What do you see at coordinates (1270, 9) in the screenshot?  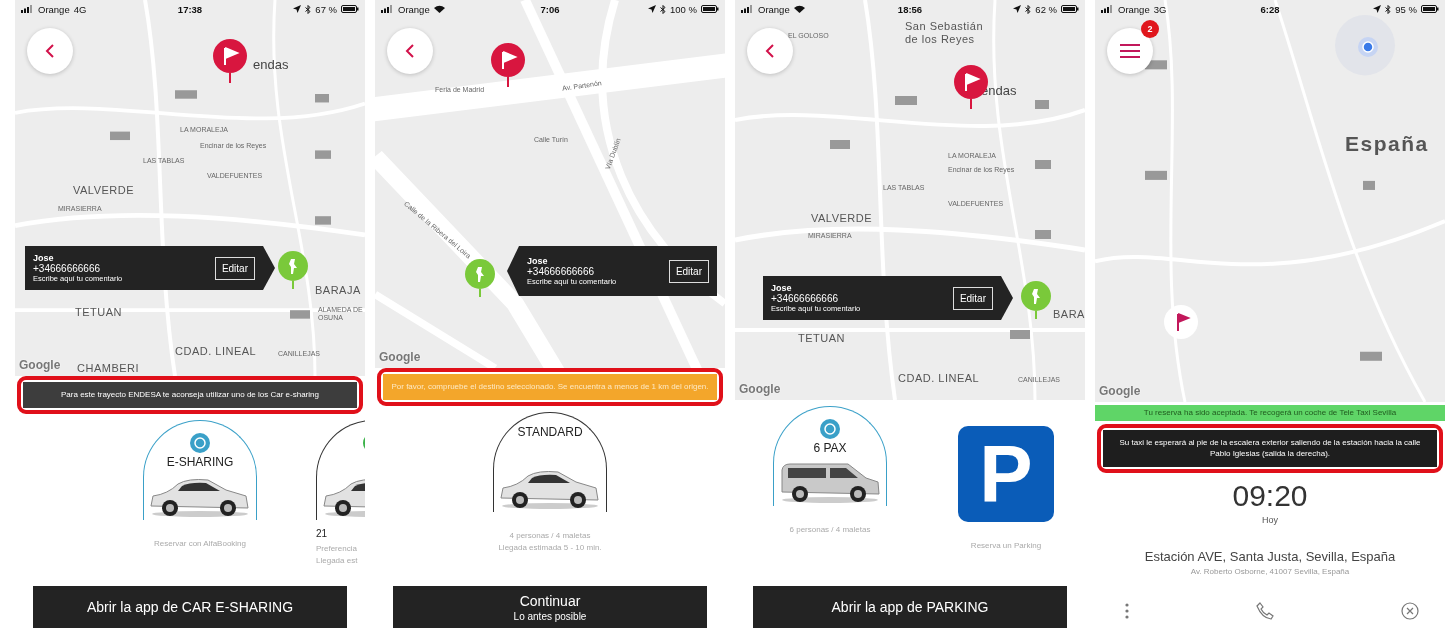 I see `status-time: 6:28` at bounding box center [1270, 9].